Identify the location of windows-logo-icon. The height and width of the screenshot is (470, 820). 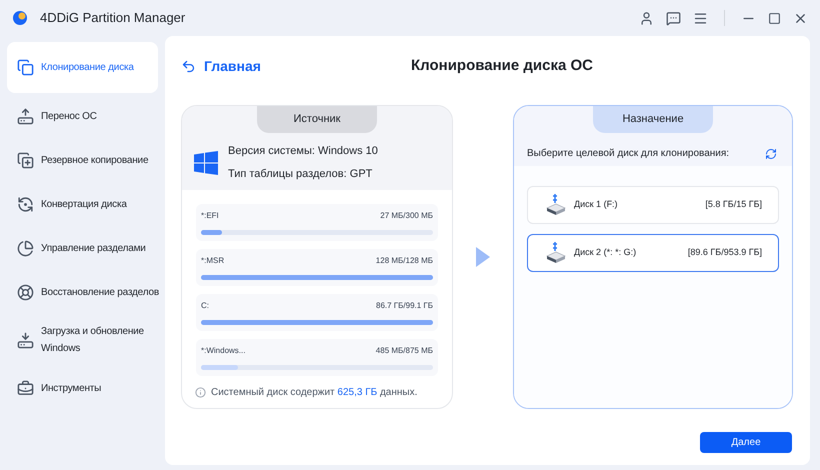
(206, 162).